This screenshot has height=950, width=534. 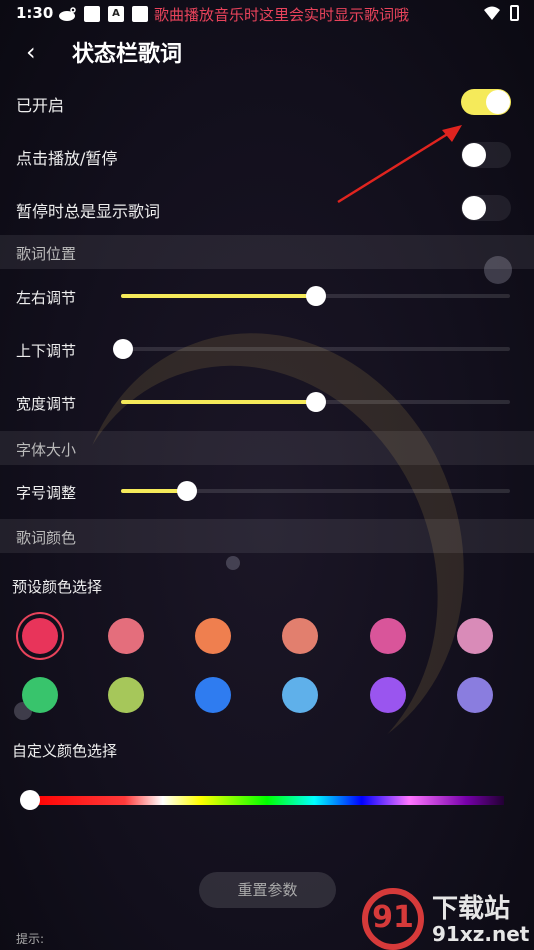 I want to click on slider-font-size-label: 字号调整, so click(x=46, y=493).